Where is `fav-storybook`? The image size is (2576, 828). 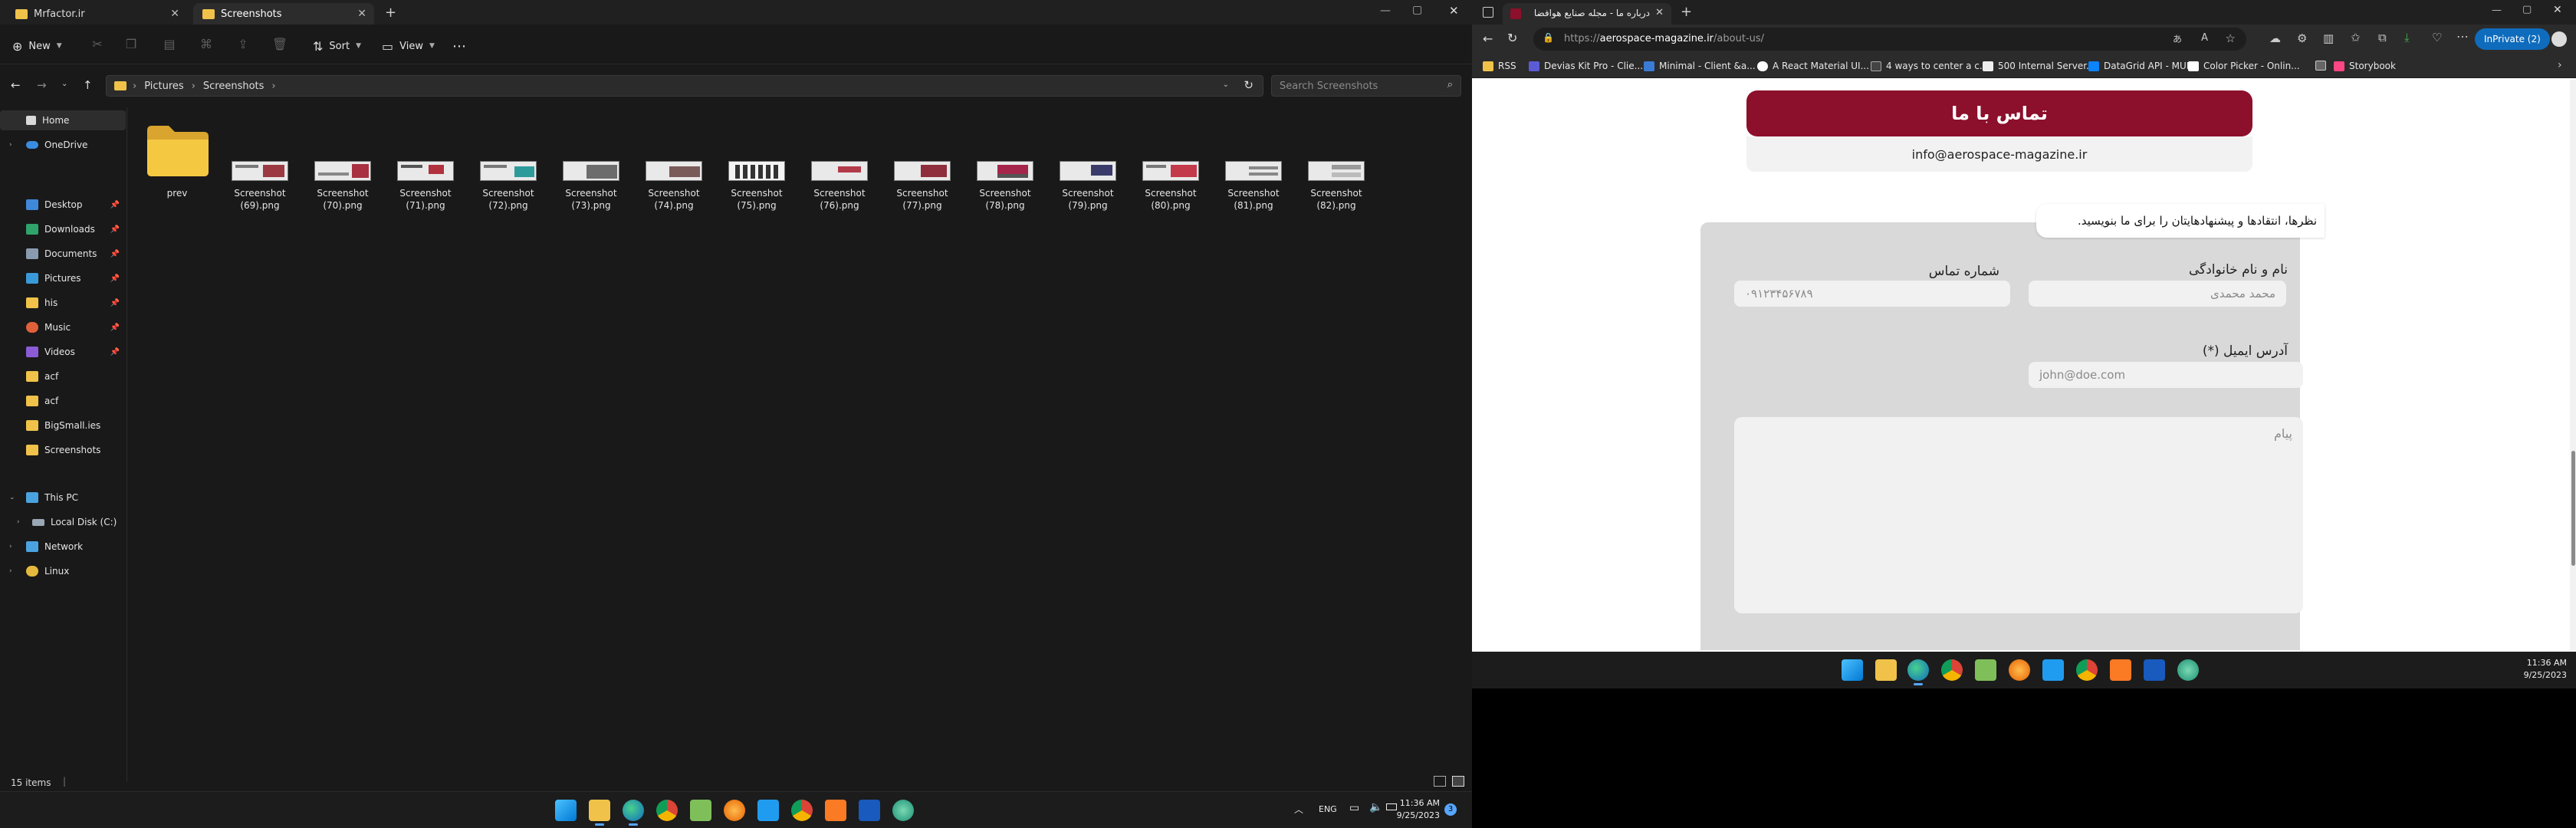
fav-storybook is located at coordinates (2323, 66).